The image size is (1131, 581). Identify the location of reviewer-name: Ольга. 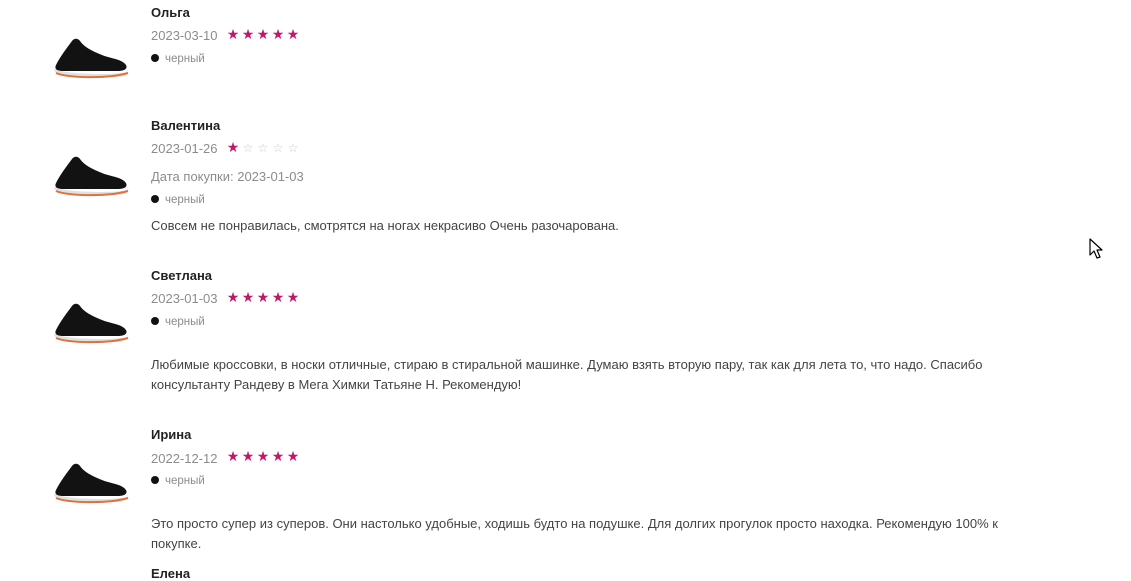
(170, 12).